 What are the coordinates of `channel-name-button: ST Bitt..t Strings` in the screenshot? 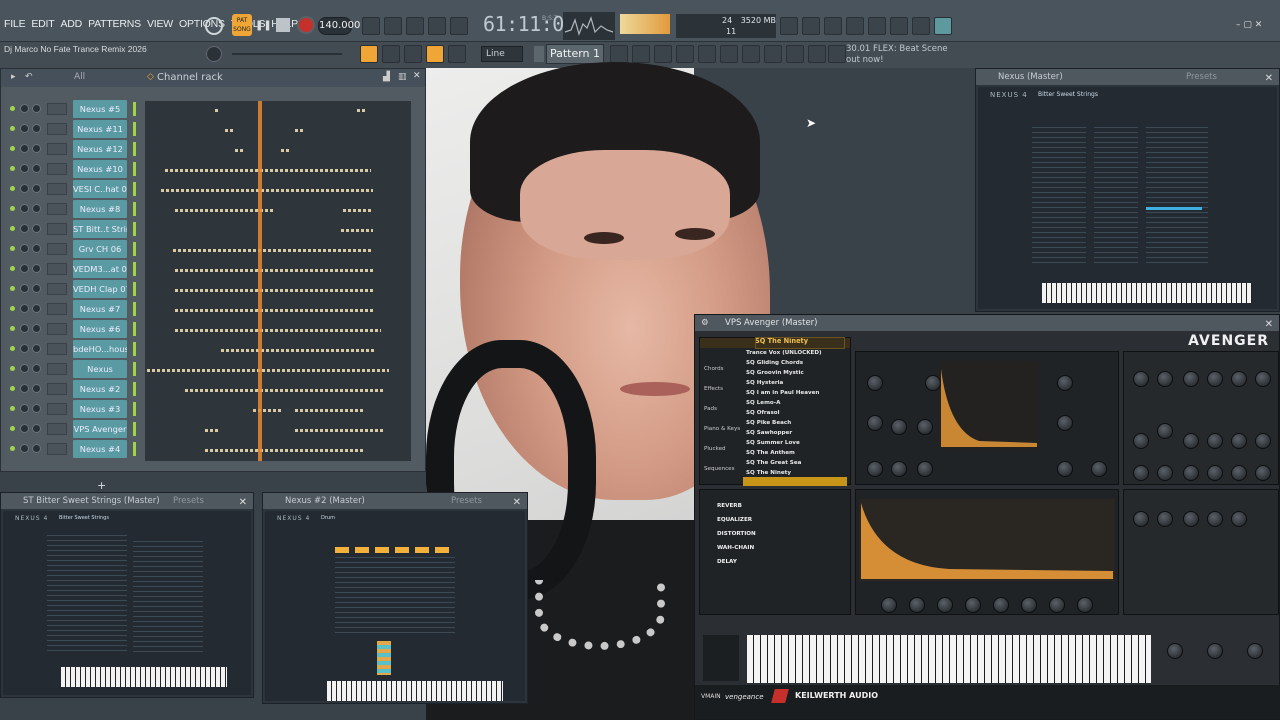 It's located at (100, 229).